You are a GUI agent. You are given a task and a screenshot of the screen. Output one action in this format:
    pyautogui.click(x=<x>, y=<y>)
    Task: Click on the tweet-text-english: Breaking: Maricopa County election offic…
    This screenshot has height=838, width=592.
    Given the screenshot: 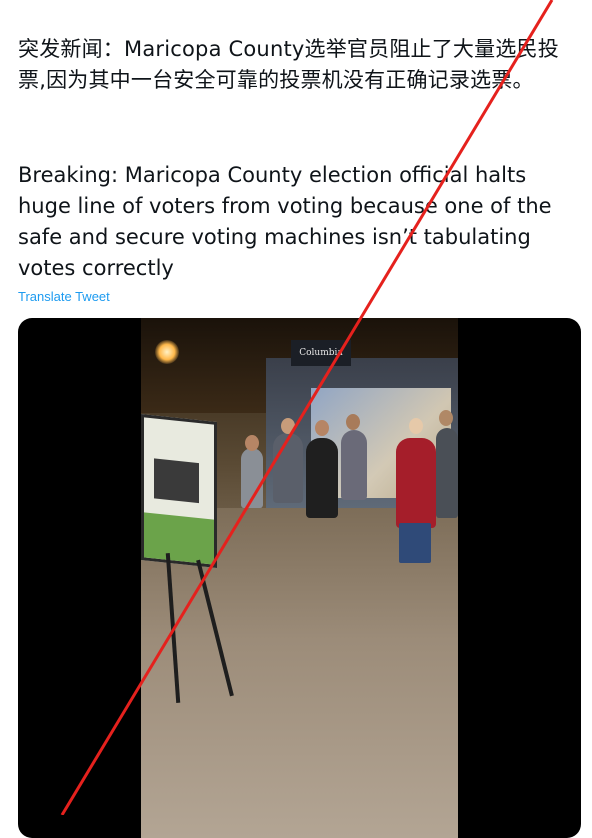 What is the action you would take?
    pyautogui.click(x=285, y=221)
    